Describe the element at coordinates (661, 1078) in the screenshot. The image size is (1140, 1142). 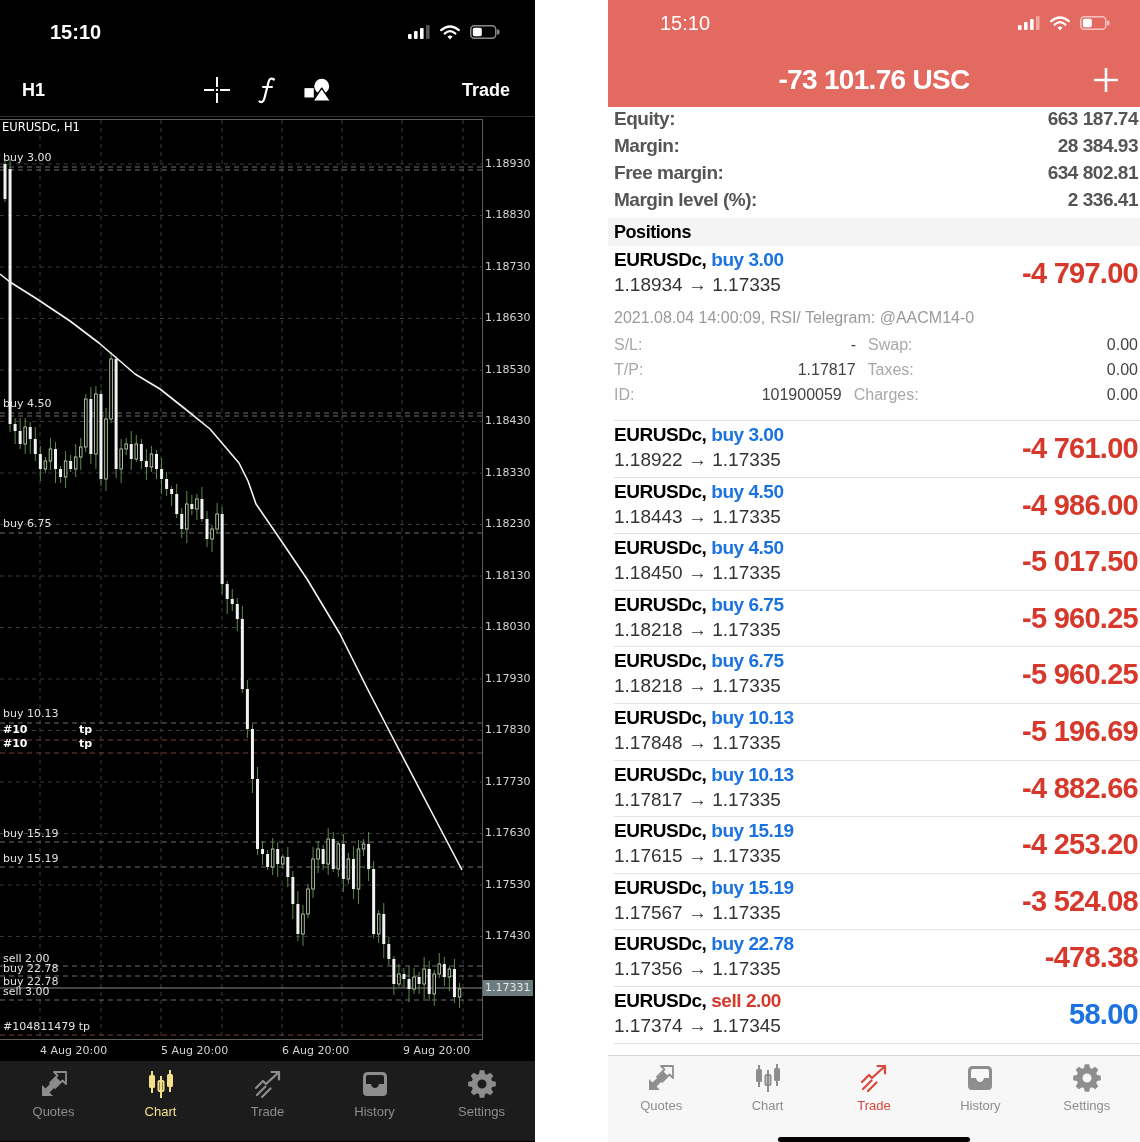
I see `diagonal-arrows-icon` at that location.